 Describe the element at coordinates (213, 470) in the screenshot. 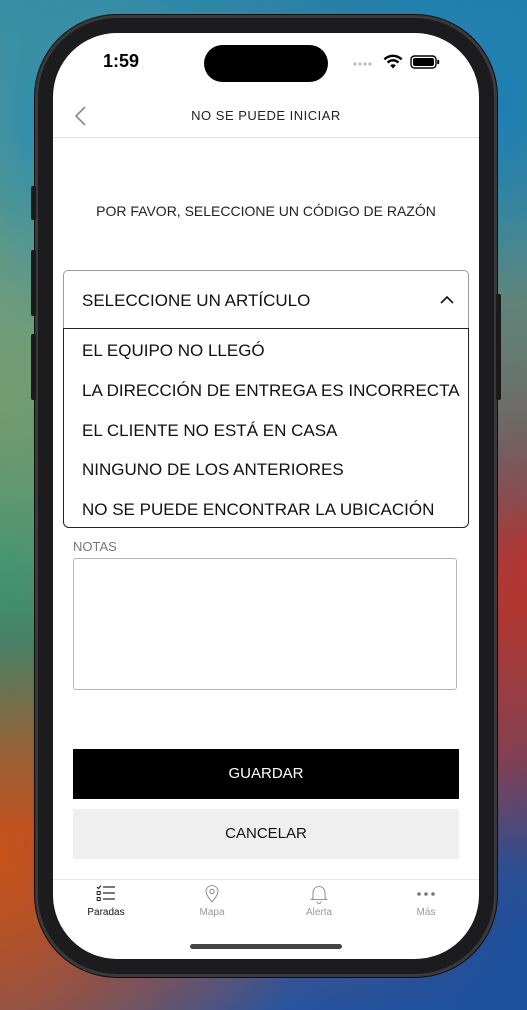

I see `reason-option: NINGUNO DE LOS ANTERIORES` at that location.